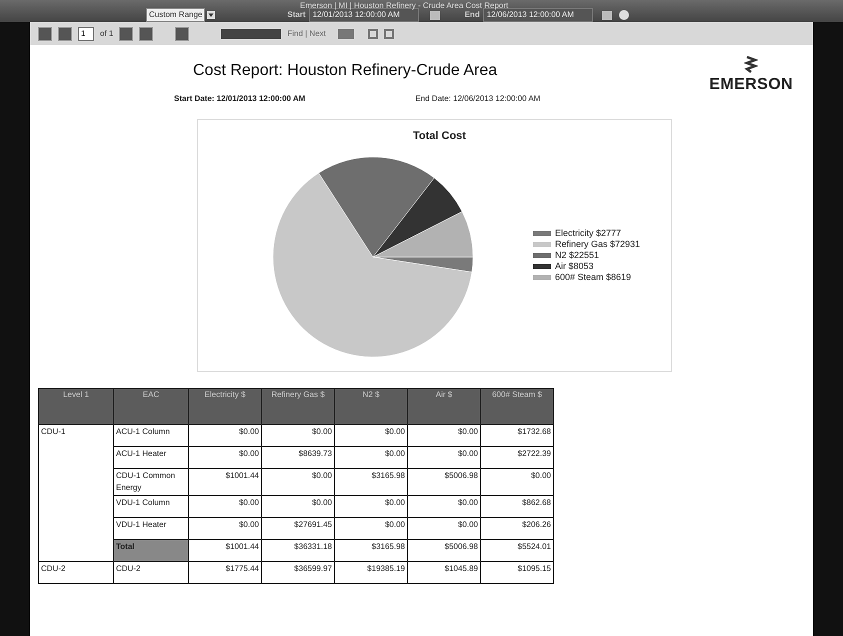 The image size is (843, 636). What do you see at coordinates (517, 529) in the screenshot?
I see `table-cell: $206.26` at bounding box center [517, 529].